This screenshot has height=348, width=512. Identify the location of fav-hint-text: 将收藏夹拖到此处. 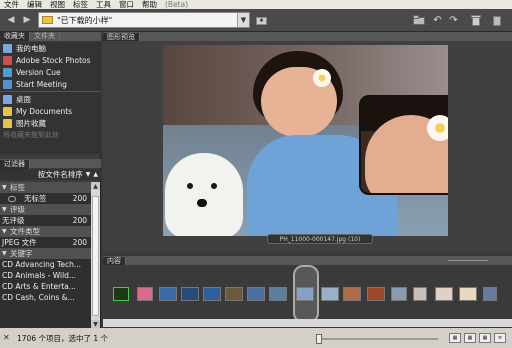
(31, 135).